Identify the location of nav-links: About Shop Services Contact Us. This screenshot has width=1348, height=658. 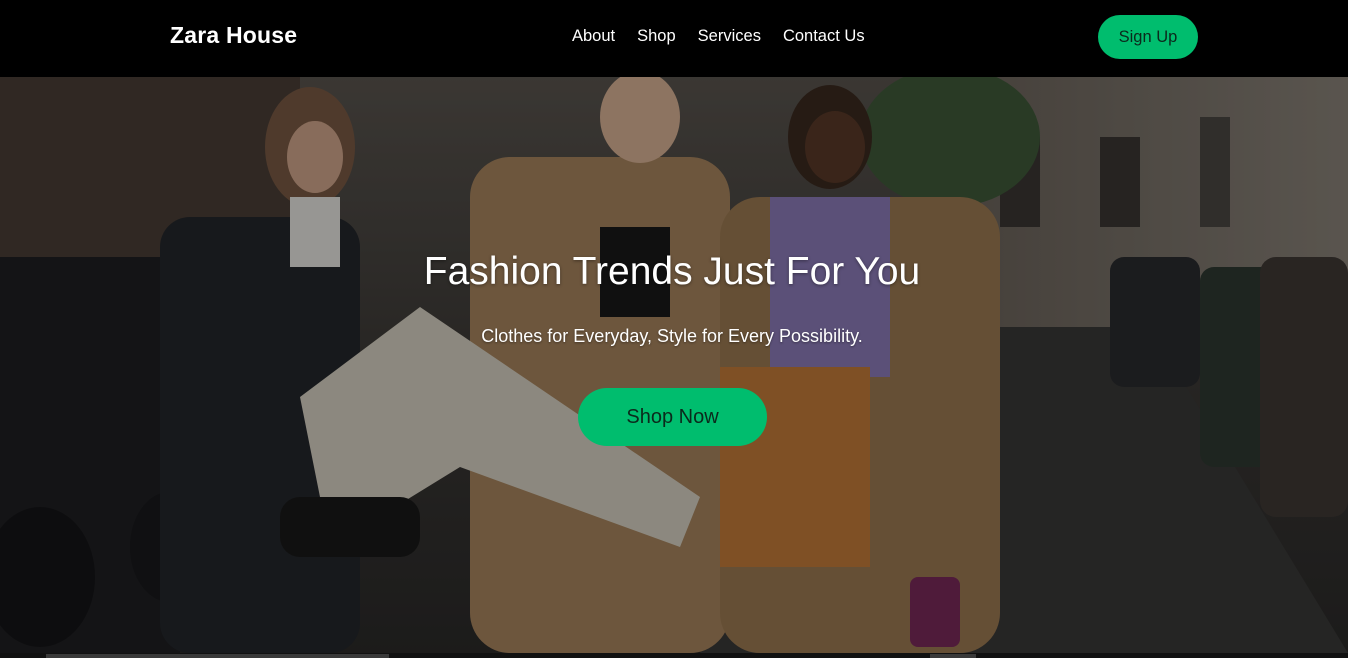
(729, 36).